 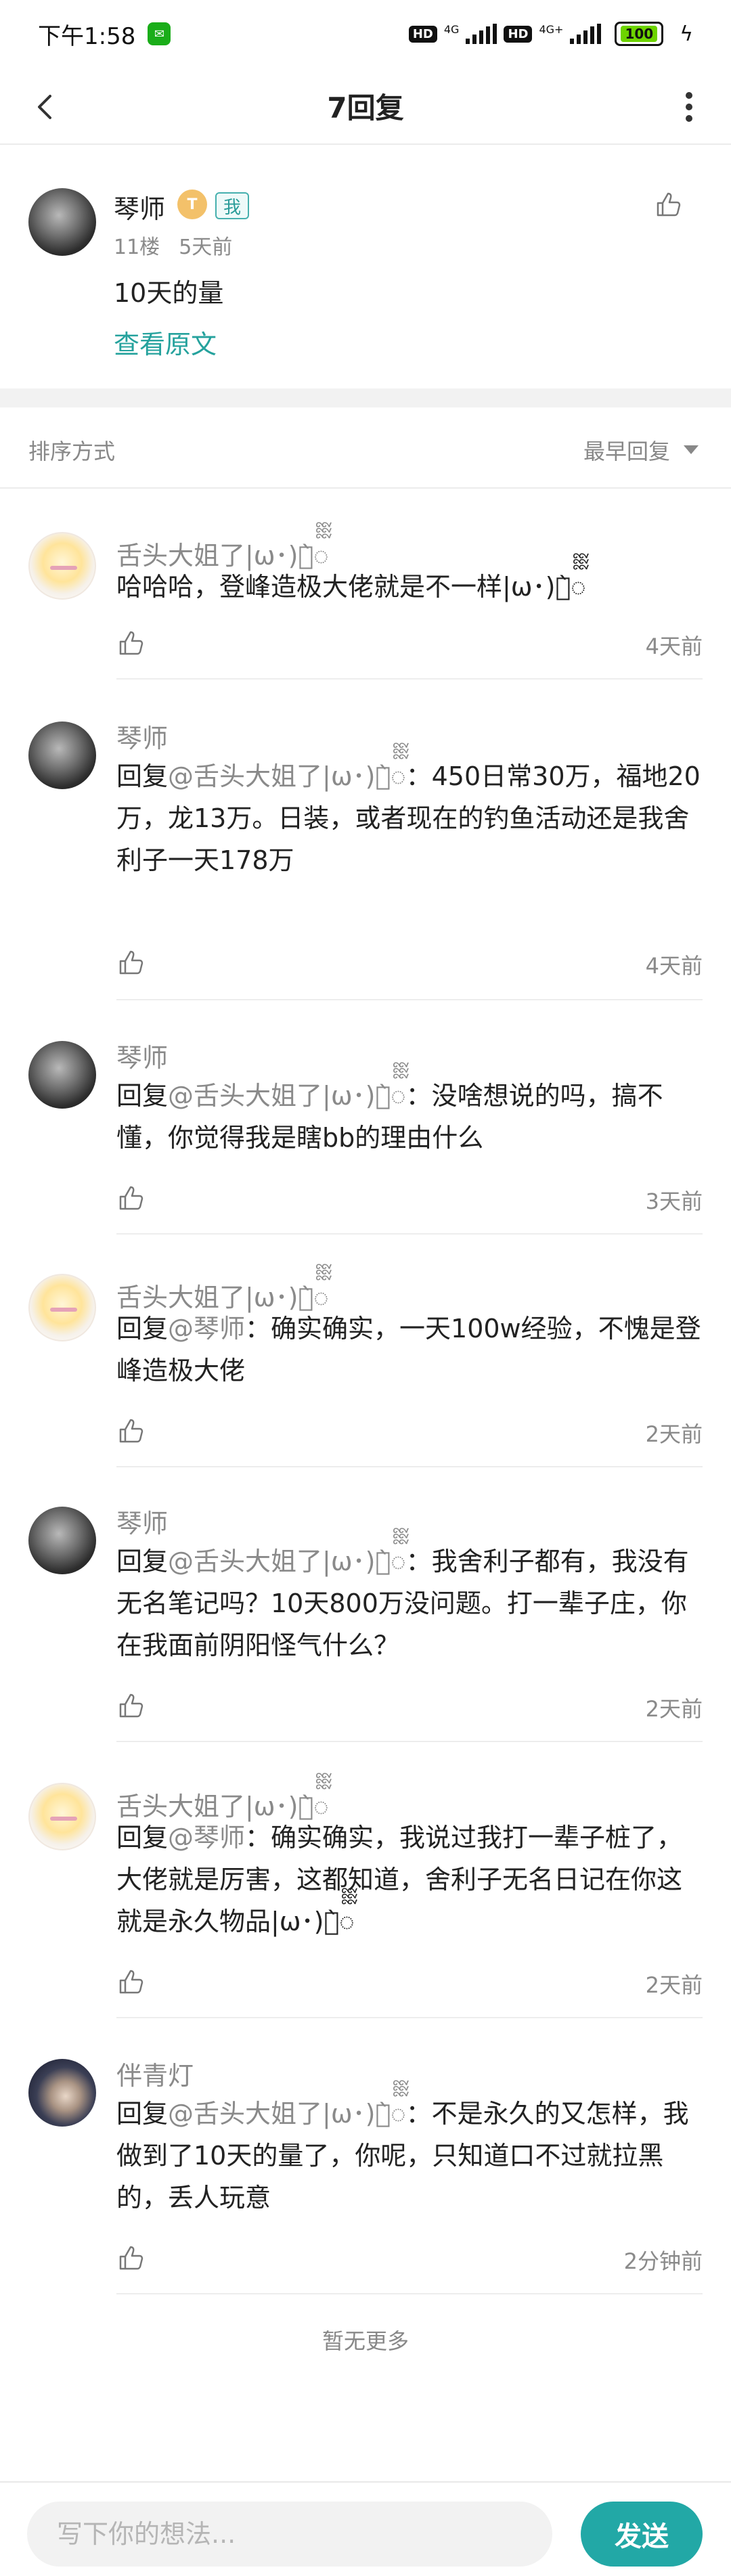 What do you see at coordinates (173, 245) in the screenshot?
I see `main-post-meta: 11楼 5天前` at bounding box center [173, 245].